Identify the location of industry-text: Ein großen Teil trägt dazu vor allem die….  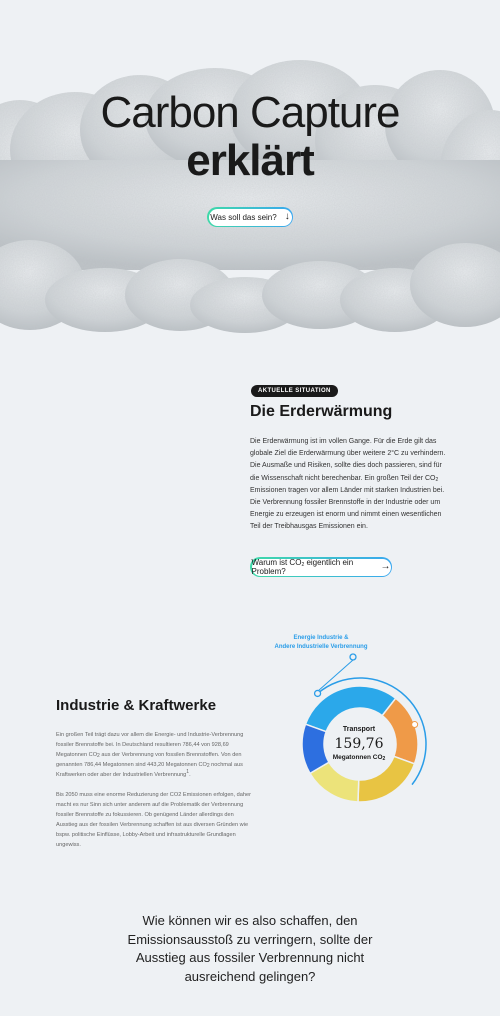
(156, 795).